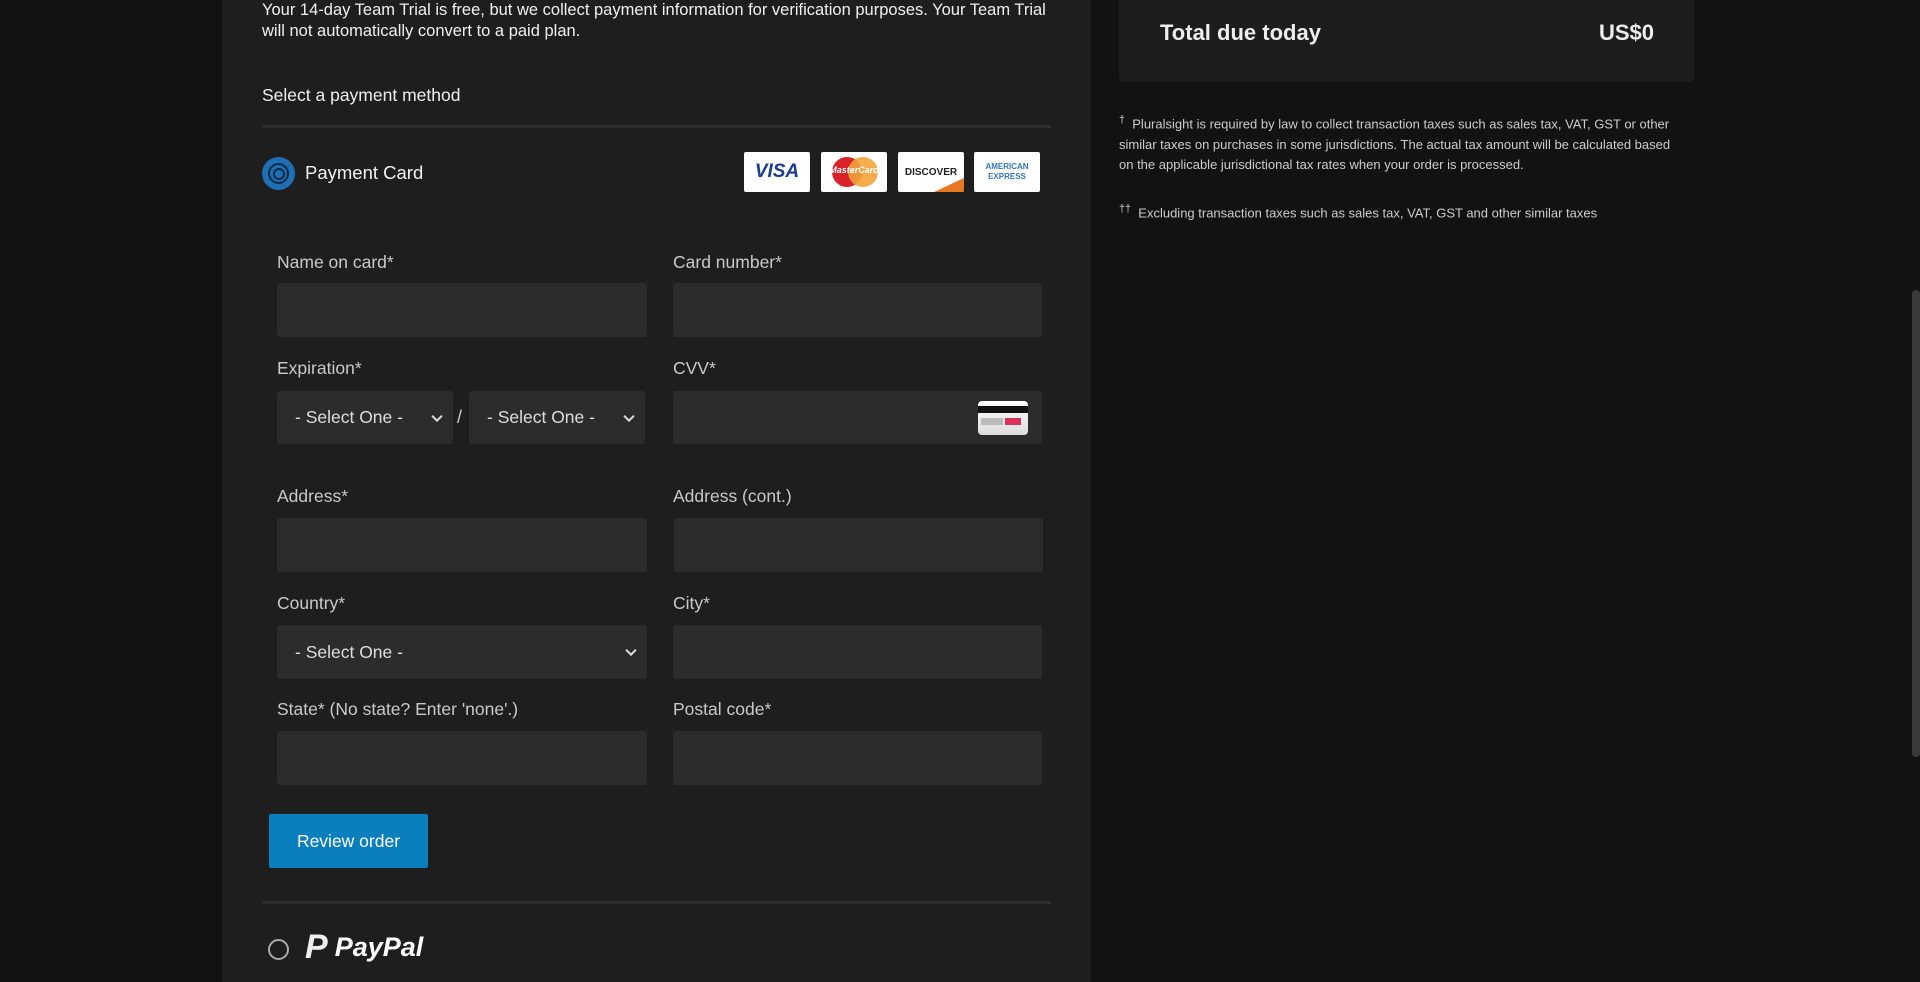 This screenshot has width=1920, height=982. Describe the element at coordinates (931, 172) in the screenshot. I see `discover-logo: DISCOVER` at that location.